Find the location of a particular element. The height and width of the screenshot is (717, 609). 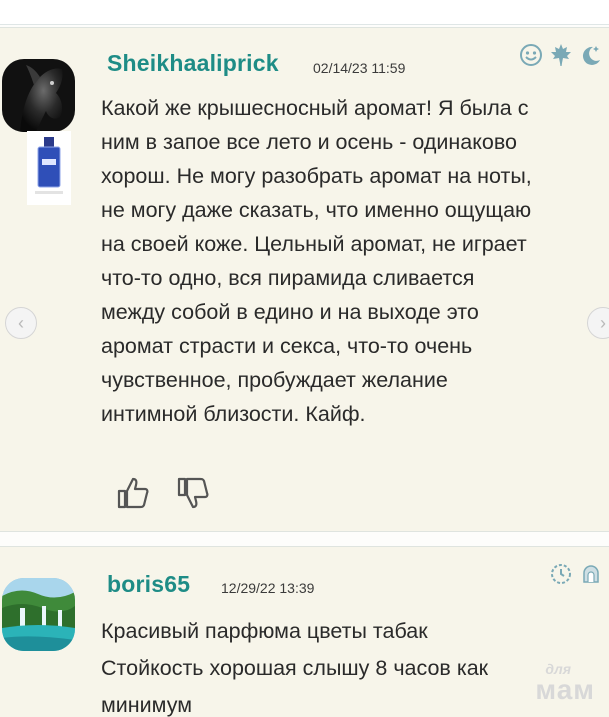

chevron-right-icon: › is located at coordinates (603, 322).